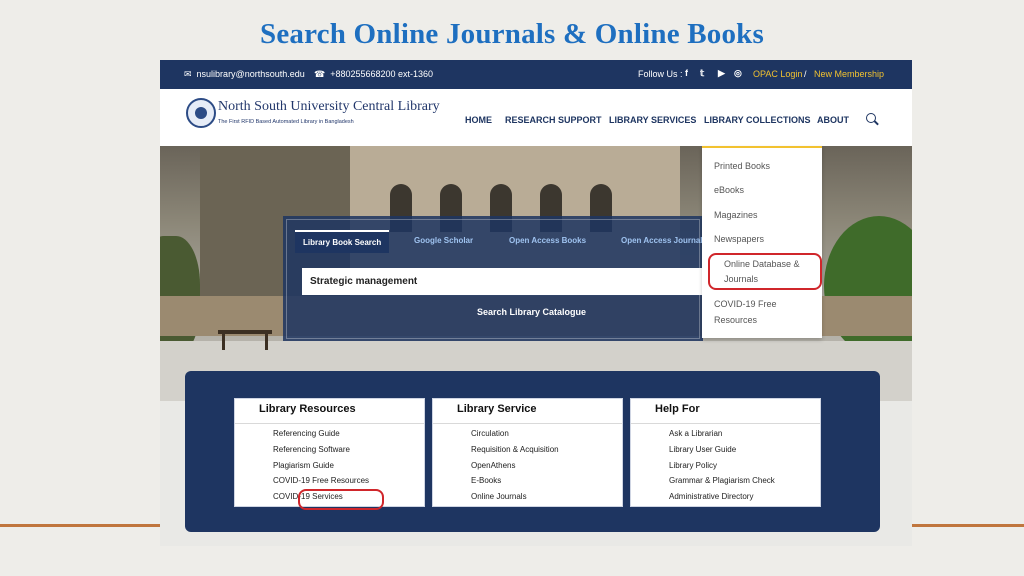 This screenshot has height=576, width=1024. I want to click on tab-open-access-books: Open Access Books, so click(547, 240).